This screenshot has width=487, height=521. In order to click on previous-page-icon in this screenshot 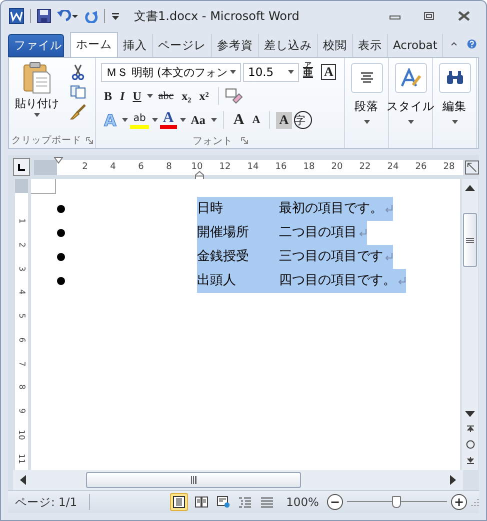, I will do `click(470, 428)`.